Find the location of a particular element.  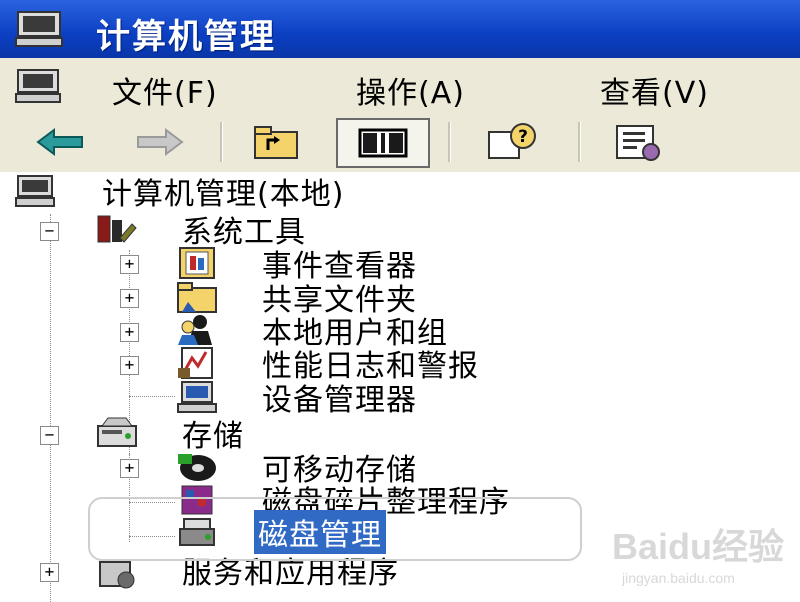

watermark: Baidu经验 jingyan.baidu.com is located at coordinates (698, 552).